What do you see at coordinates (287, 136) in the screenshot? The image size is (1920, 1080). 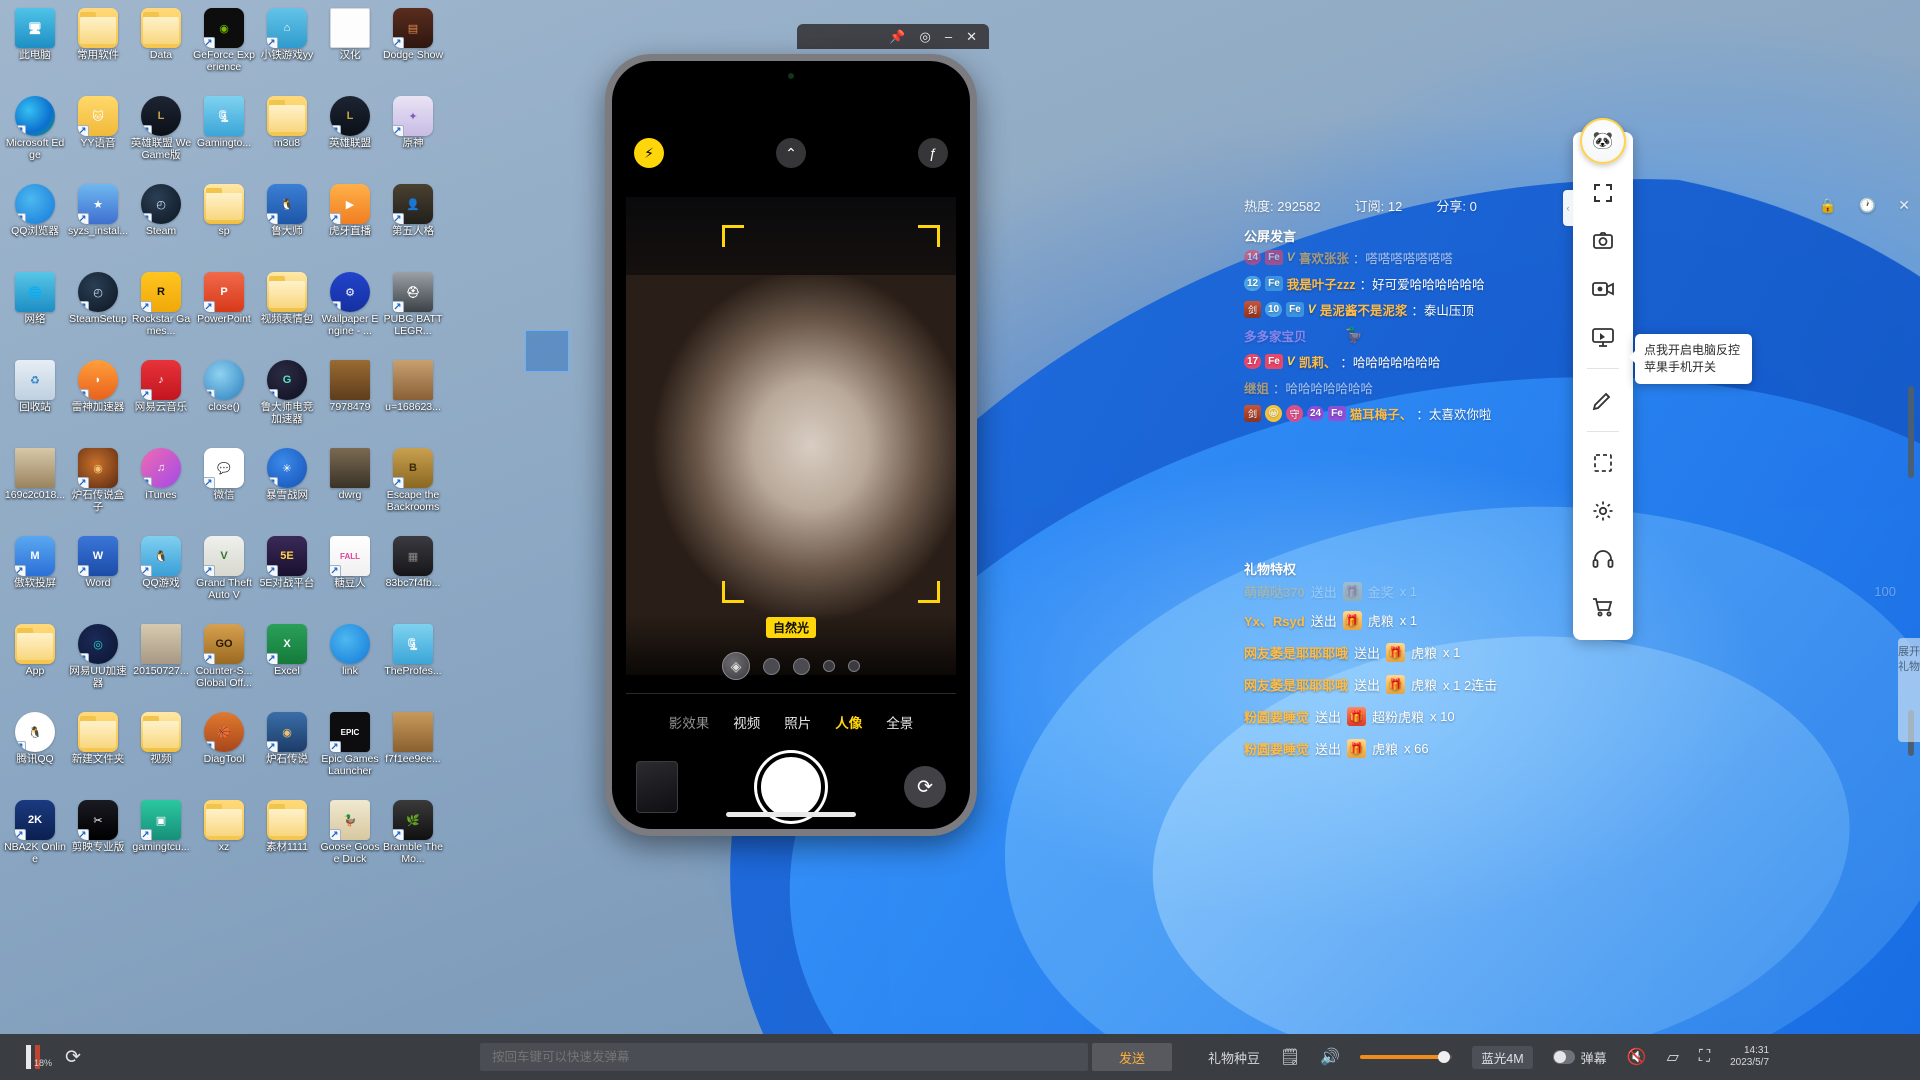 I see `desktop-icon-11: m3u8` at bounding box center [287, 136].